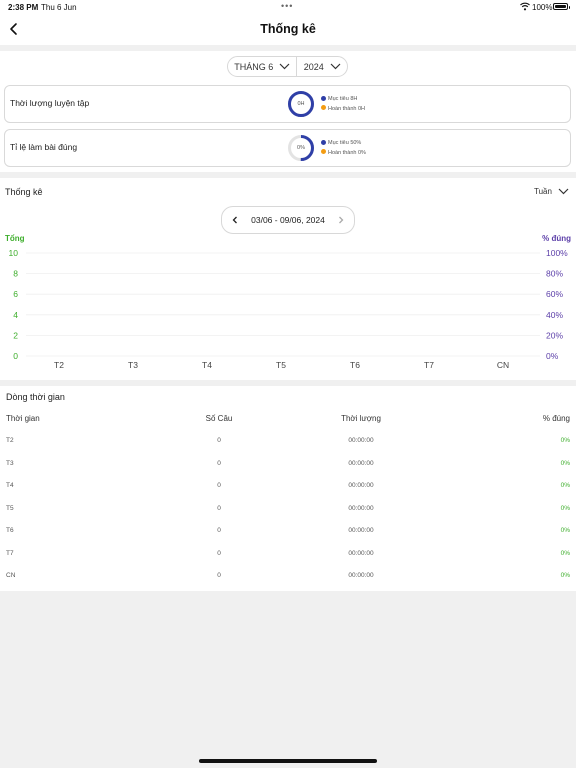  I want to click on column-header: Số Câu, so click(219, 418).